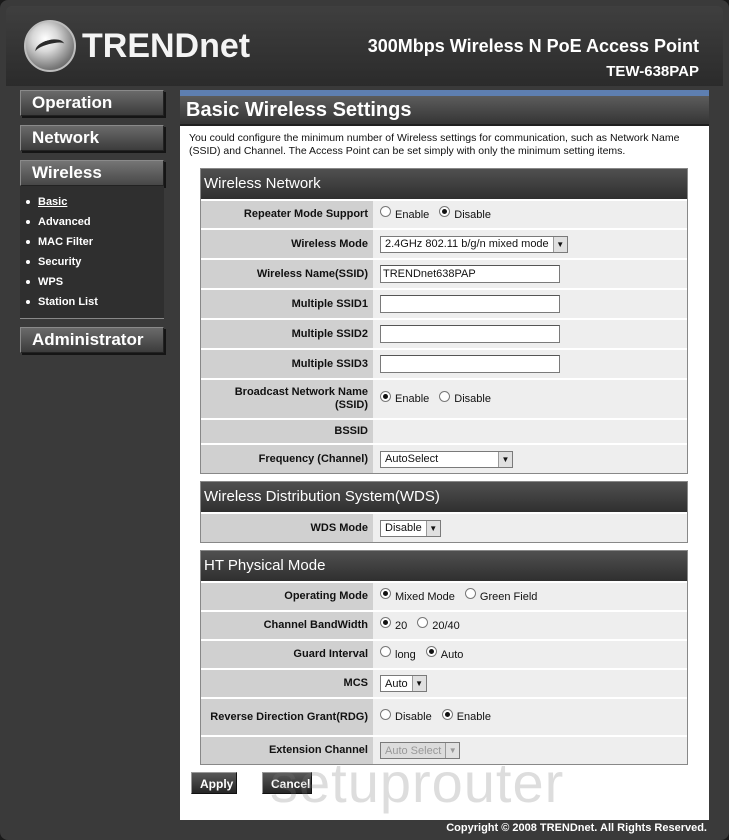 This screenshot has height=840, width=729. What do you see at coordinates (287, 399) in the screenshot?
I see `field-label: Broadcast Network Name (SSID)` at bounding box center [287, 399].